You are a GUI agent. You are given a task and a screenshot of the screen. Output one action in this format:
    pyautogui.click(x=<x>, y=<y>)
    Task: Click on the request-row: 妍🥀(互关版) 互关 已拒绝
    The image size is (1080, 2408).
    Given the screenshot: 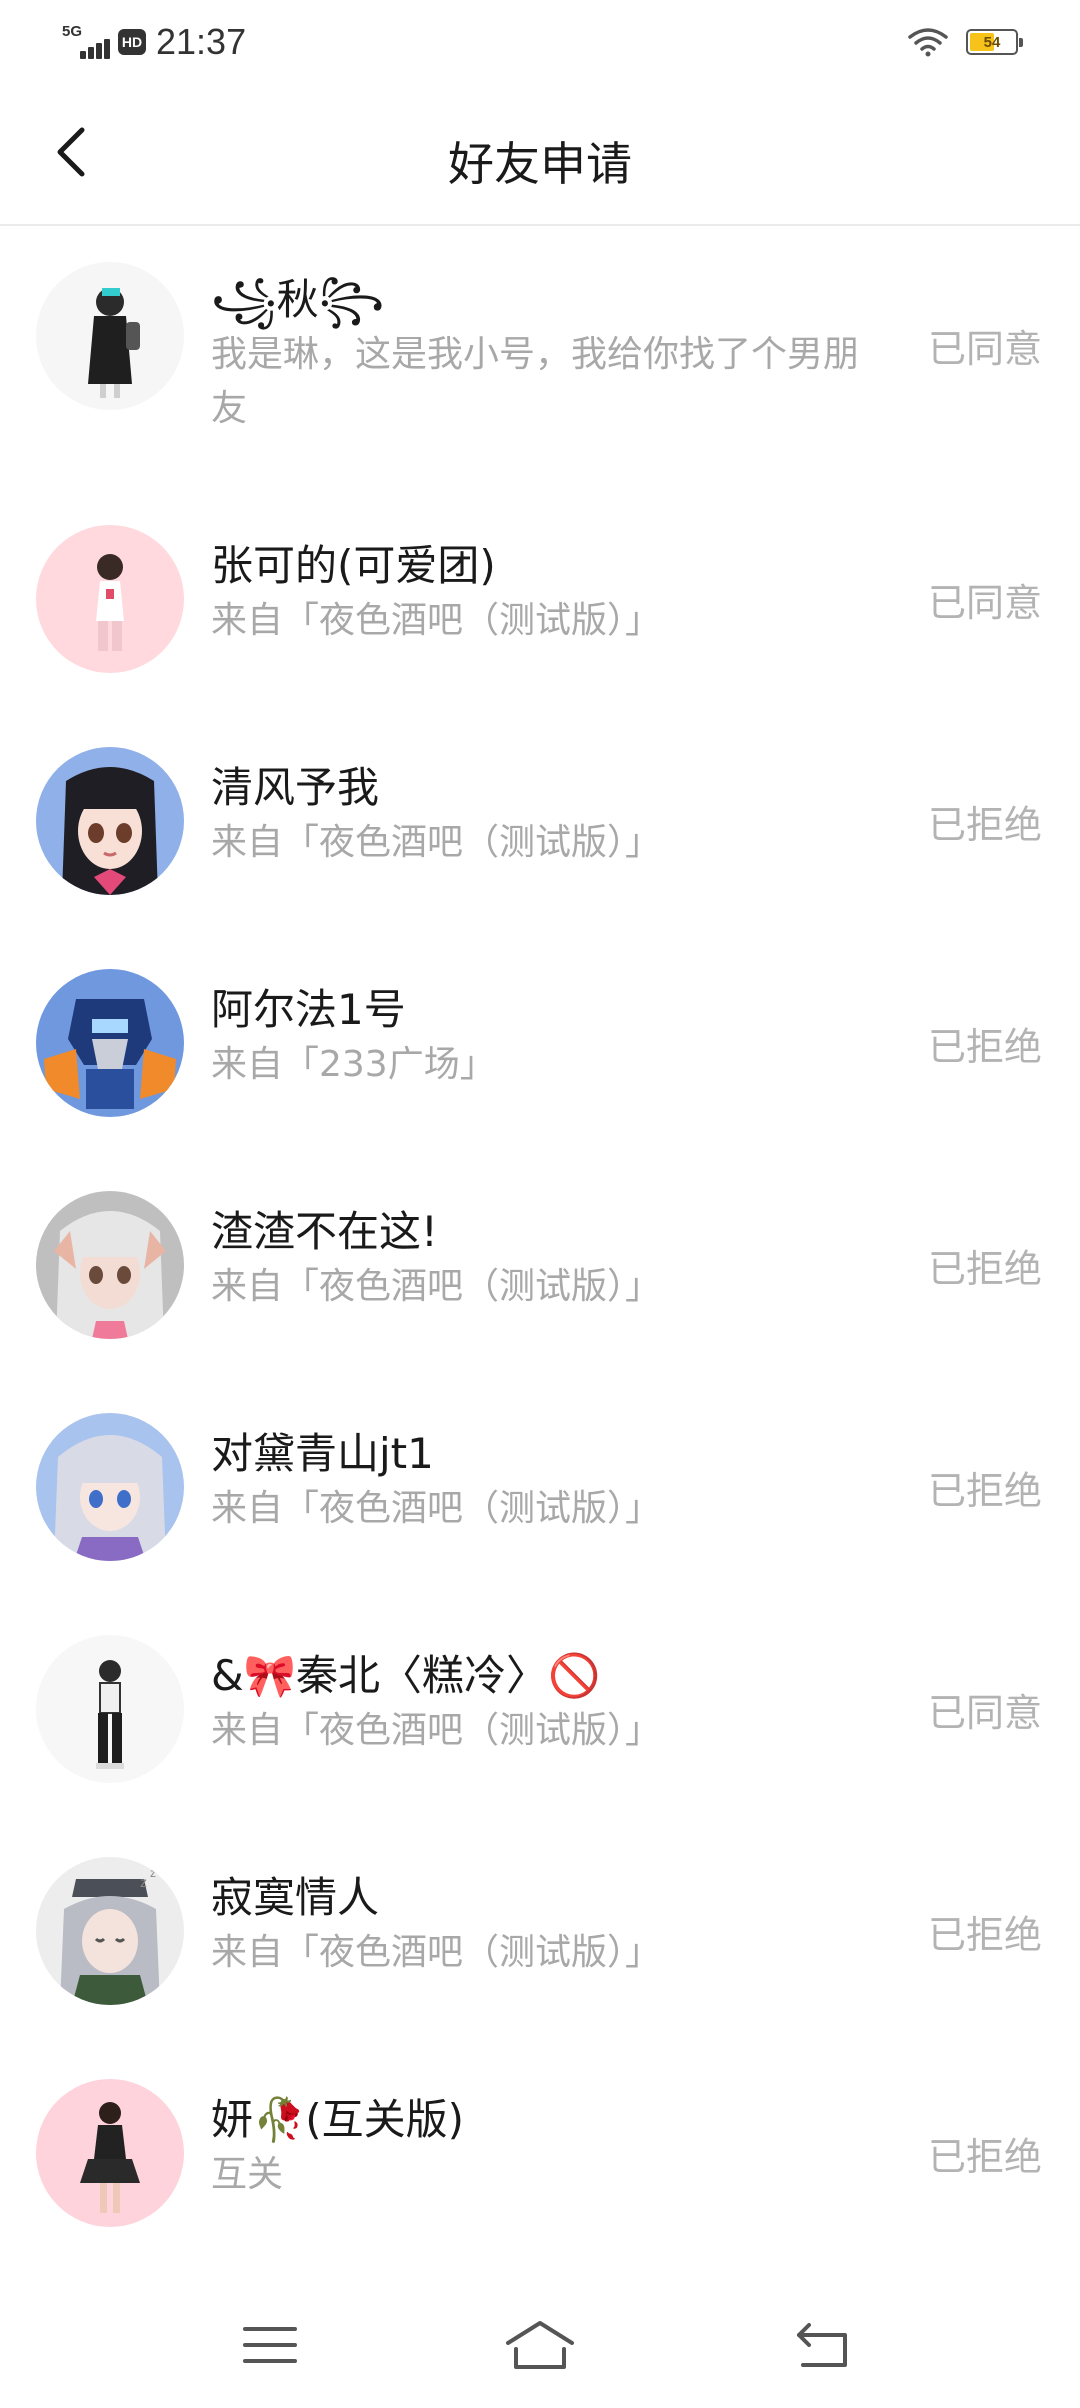 What is the action you would take?
    pyautogui.click(x=540, y=2153)
    